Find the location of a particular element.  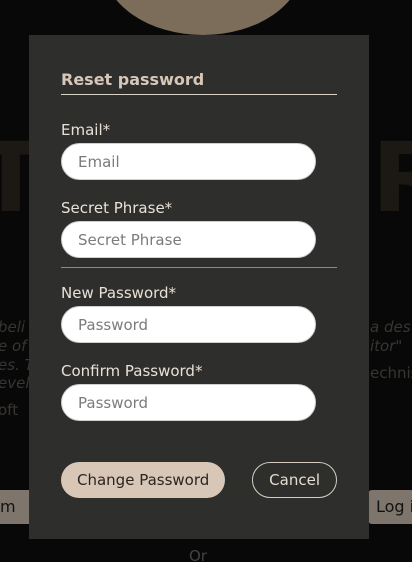

new-password-field is located at coordinates (188, 324).